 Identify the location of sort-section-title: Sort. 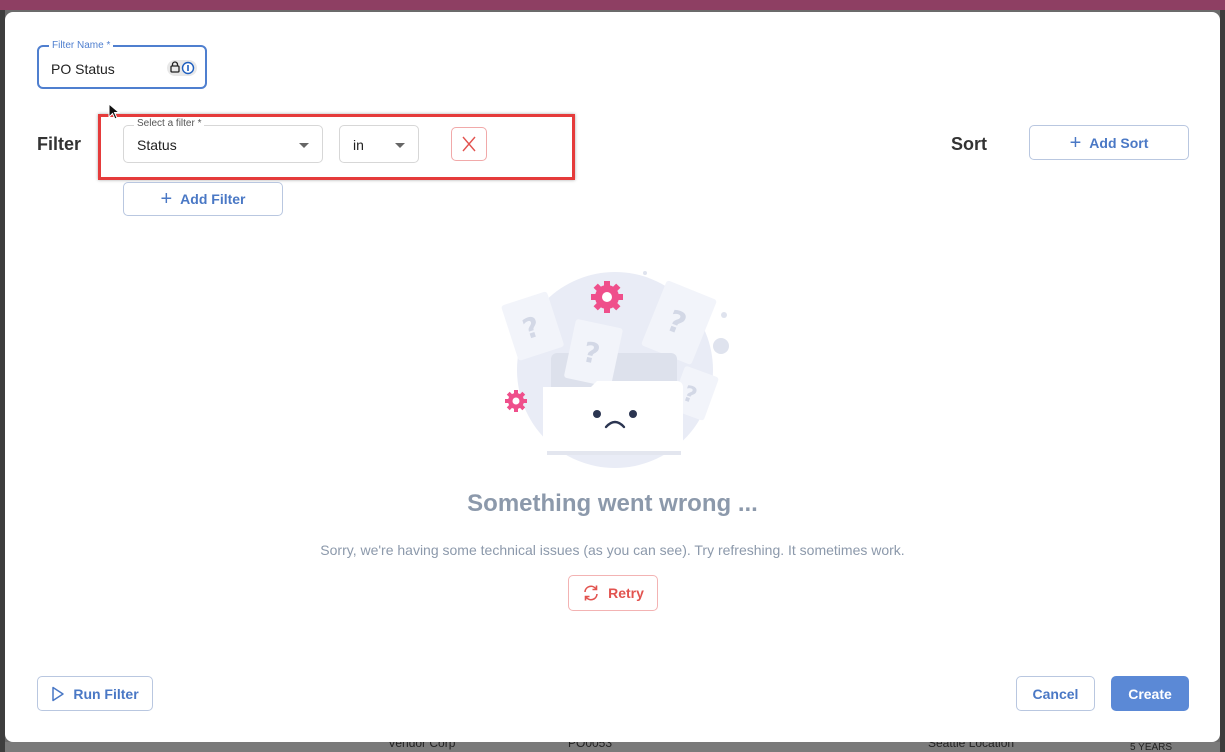
(969, 144).